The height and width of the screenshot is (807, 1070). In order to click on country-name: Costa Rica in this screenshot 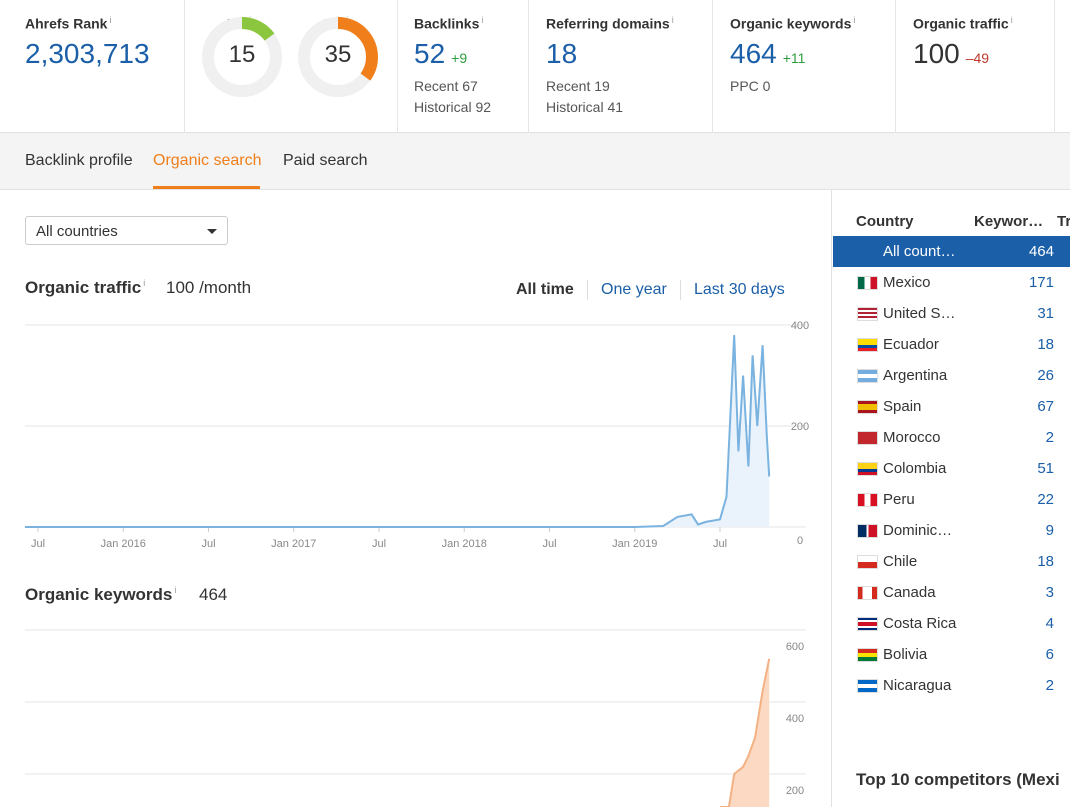, I will do `click(924, 623)`.